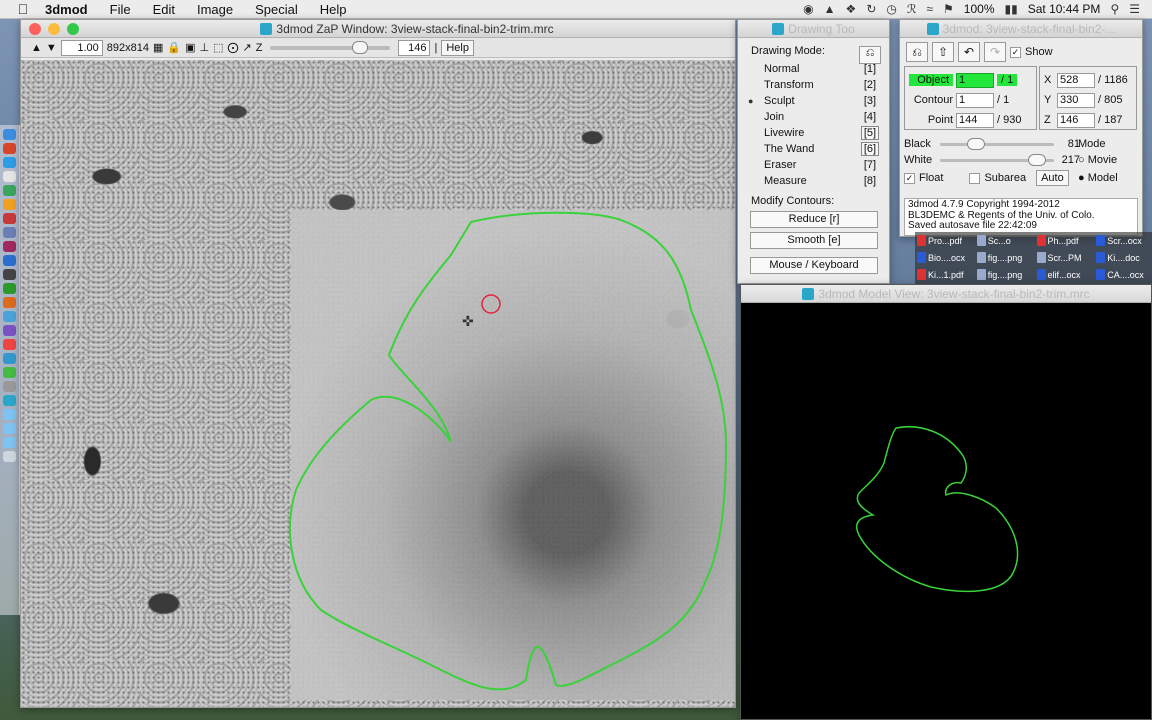 The width and height of the screenshot is (1152, 720). I want to click on object-spinbox: 1, so click(975, 80).